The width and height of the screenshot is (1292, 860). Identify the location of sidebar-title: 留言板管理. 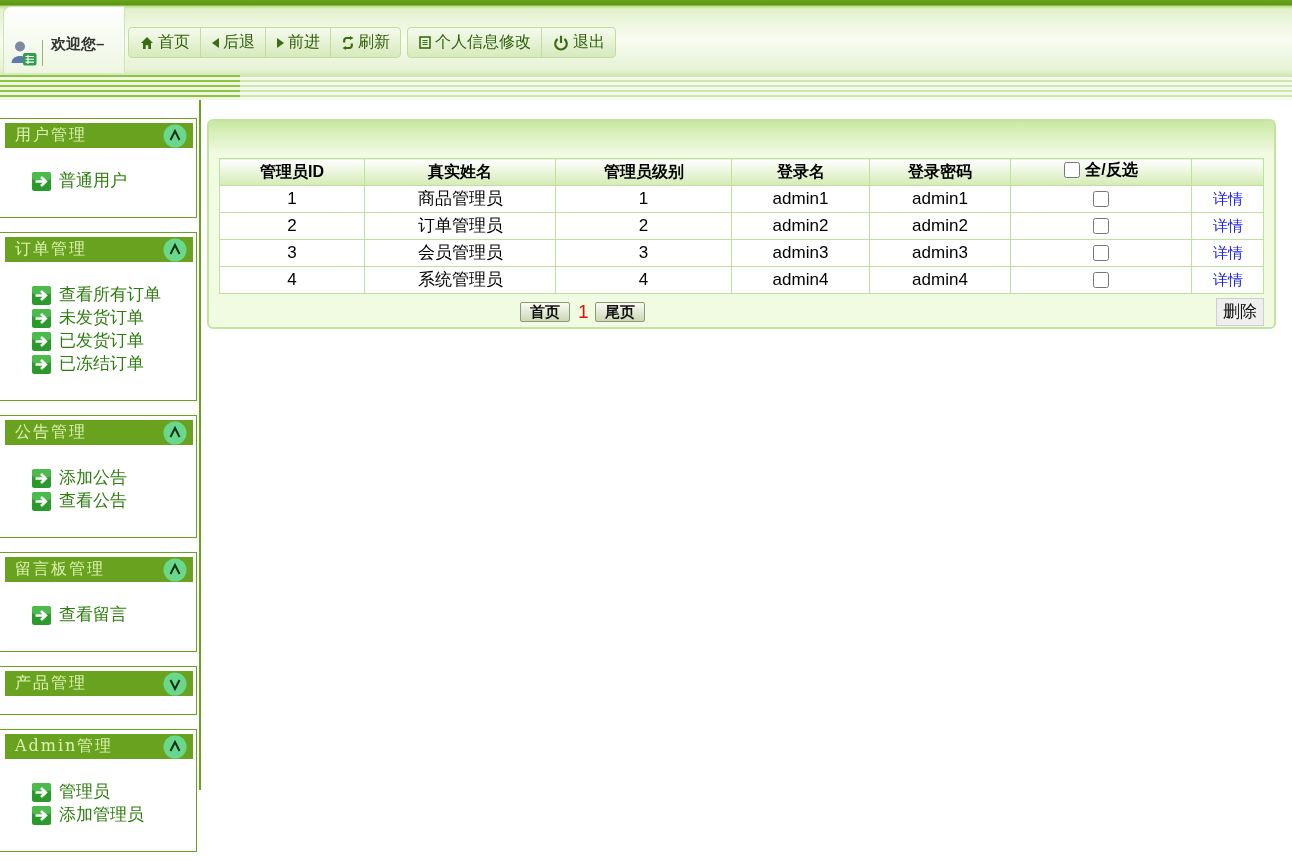
(60, 569).